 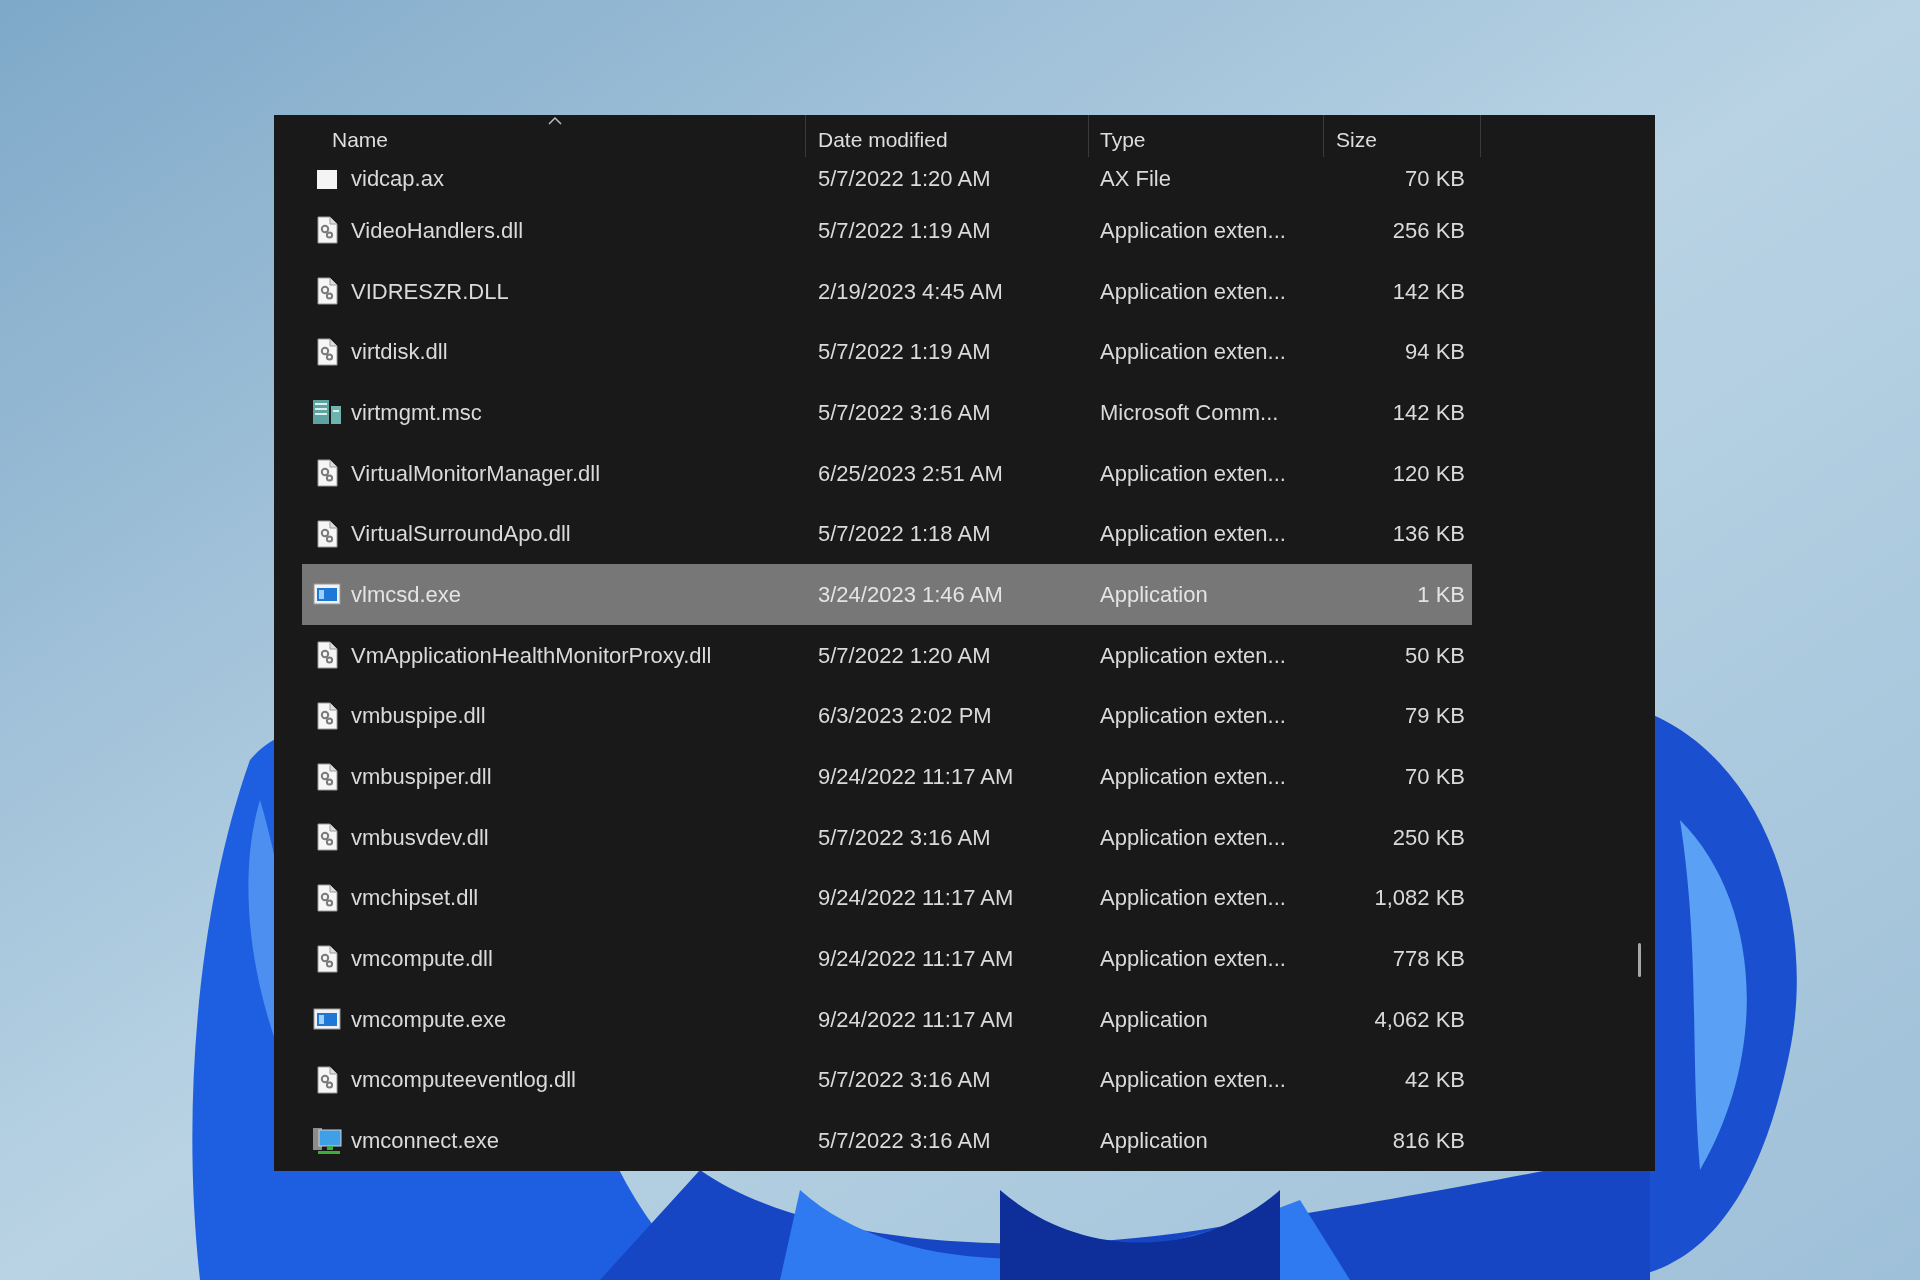 I want to click on file-row: vmconnect.exe 5/7/2022 3:16 AM Application 816 KB, so click(x=887, y=1140).